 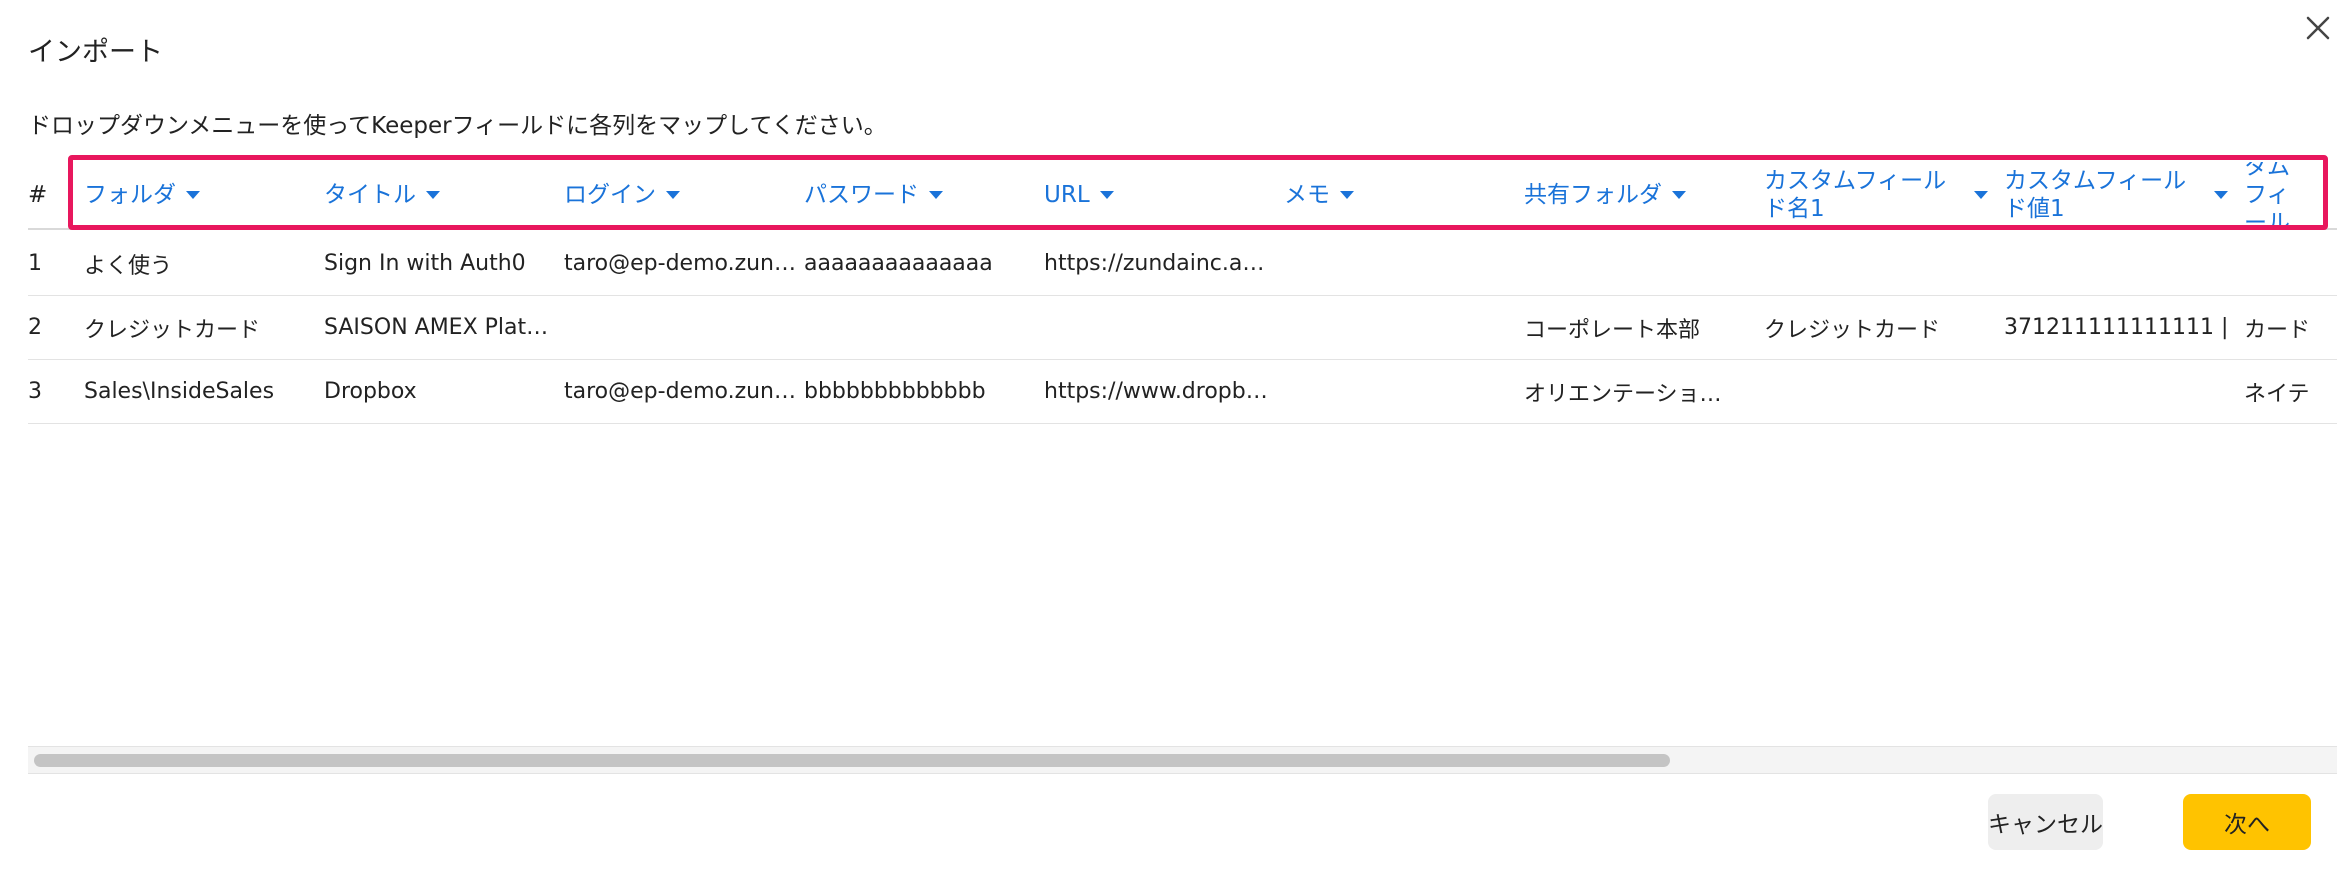 I want to click on table-cell: bbbbbbbbbbbbb, so click(x=895, y=391).